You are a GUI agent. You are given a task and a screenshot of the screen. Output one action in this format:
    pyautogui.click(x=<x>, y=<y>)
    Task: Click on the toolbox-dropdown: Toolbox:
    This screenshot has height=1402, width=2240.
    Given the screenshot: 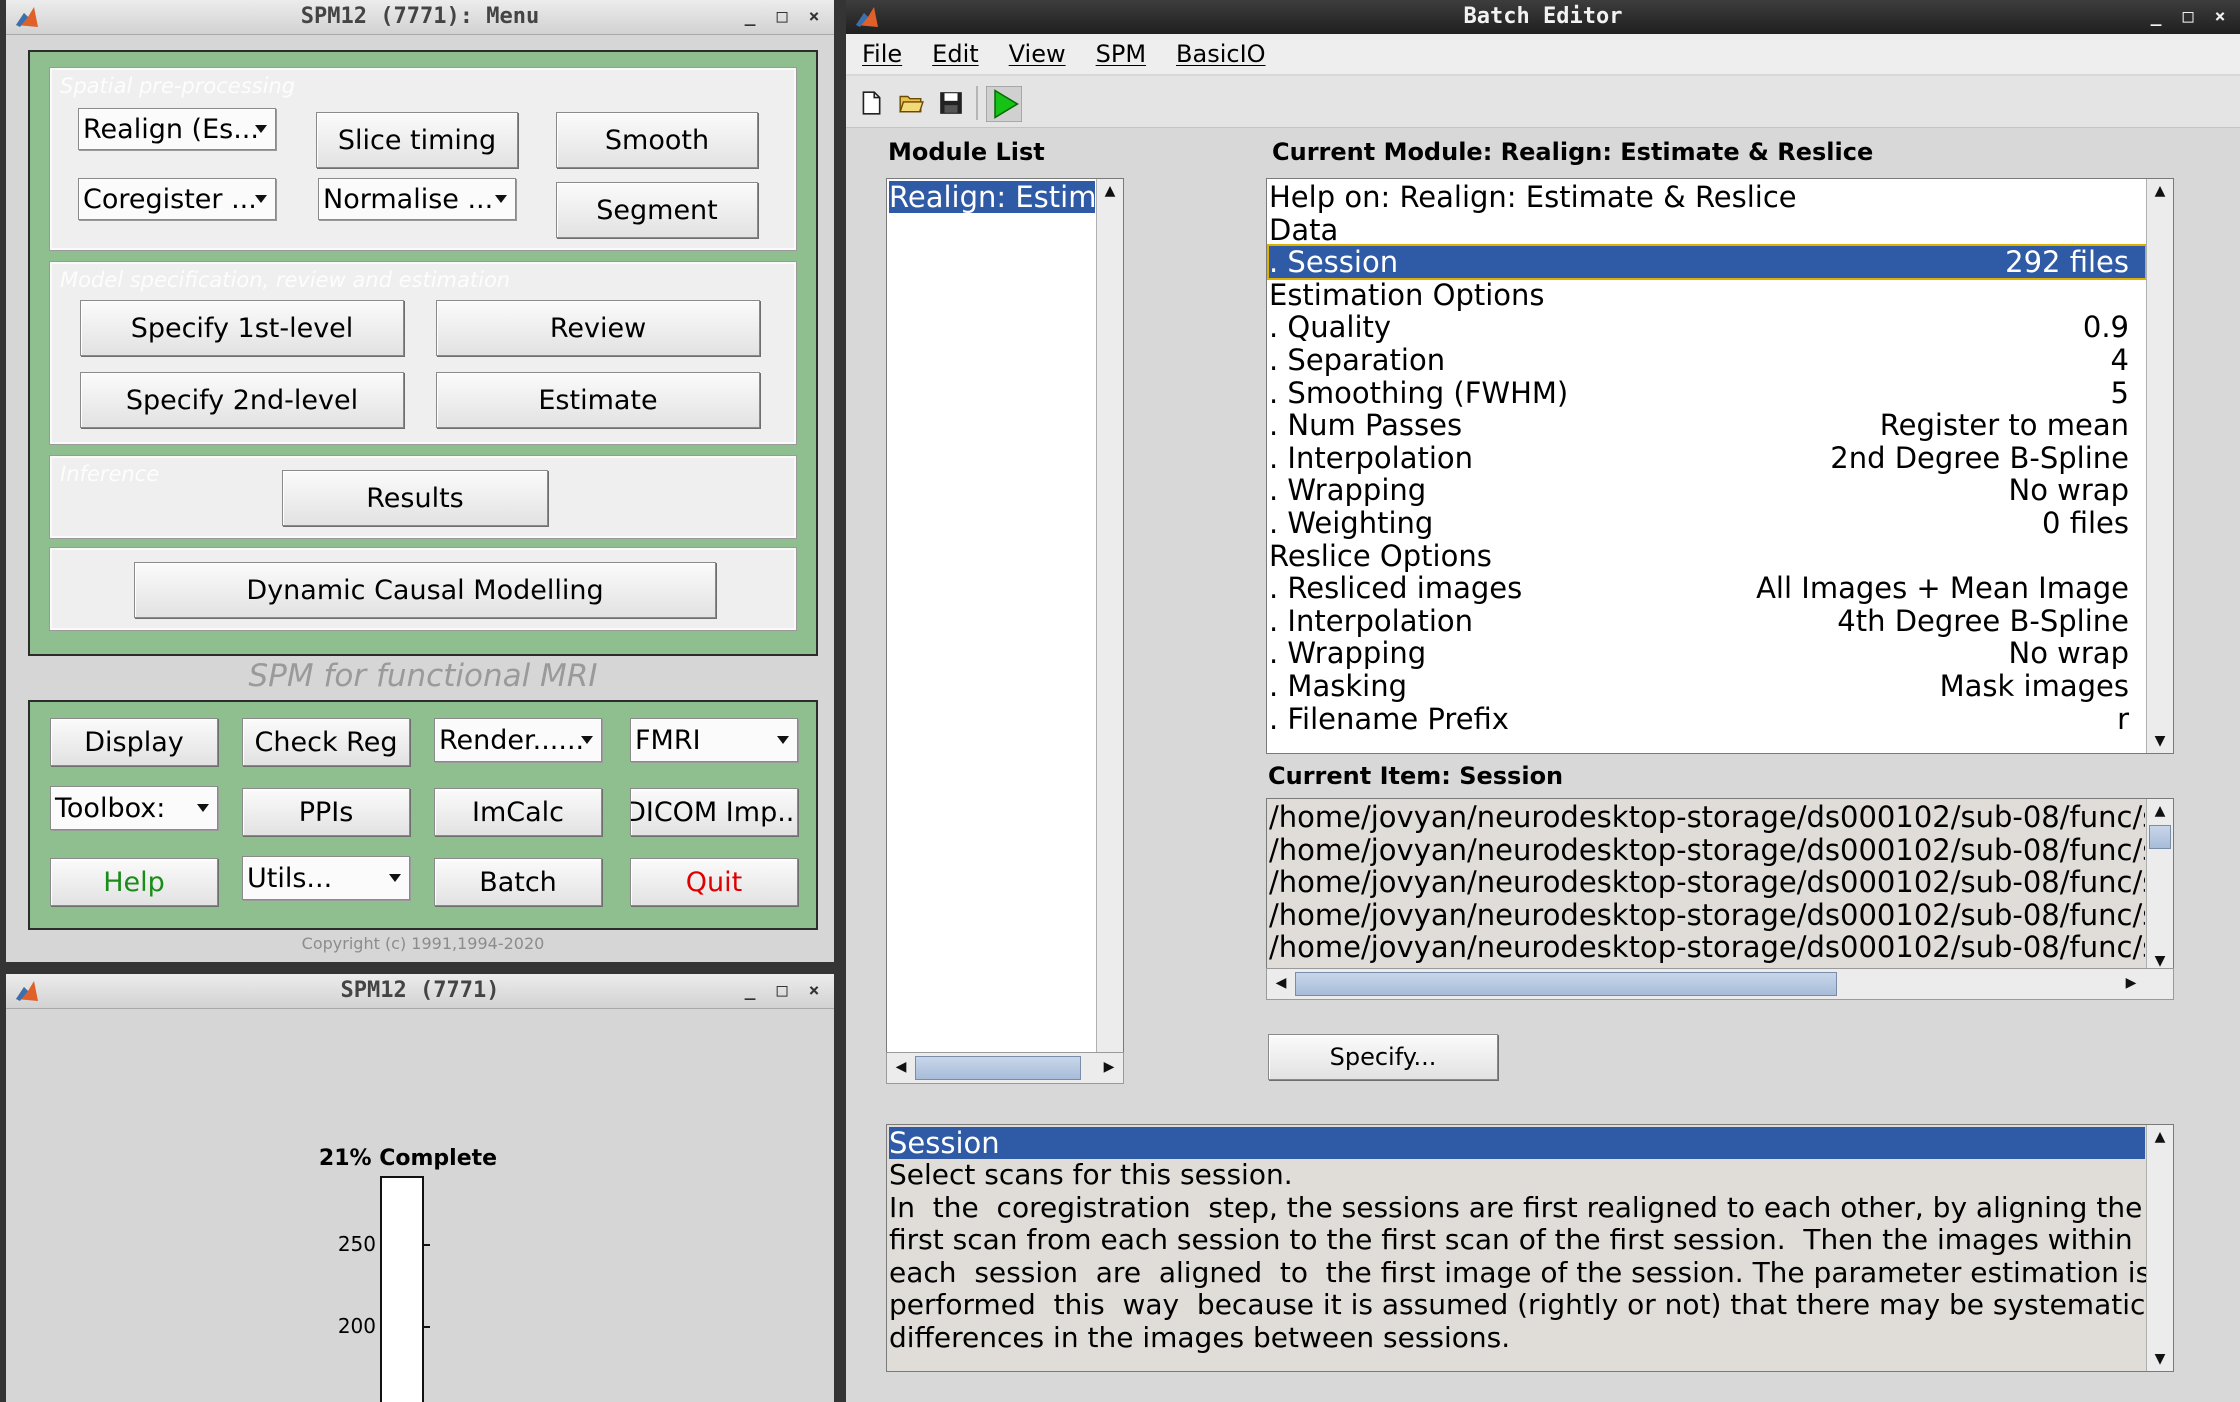 What is the action you would take?
    pyautogui.click(x=134, y=808)
    